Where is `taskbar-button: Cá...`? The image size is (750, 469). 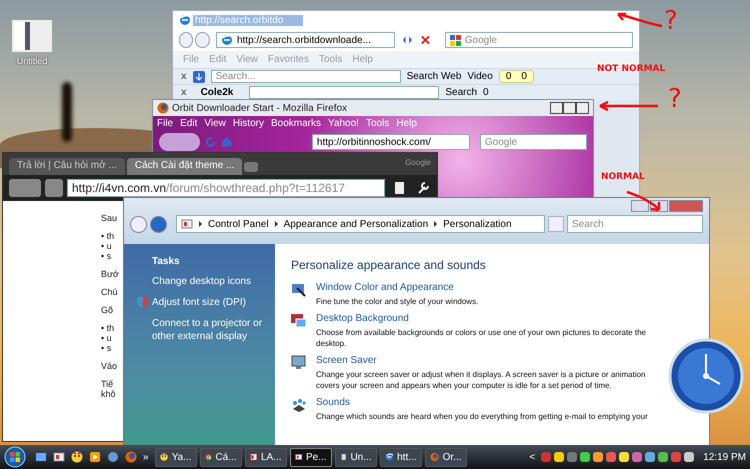 taskbar-button: Cá... is located at coordinates (221, 457).